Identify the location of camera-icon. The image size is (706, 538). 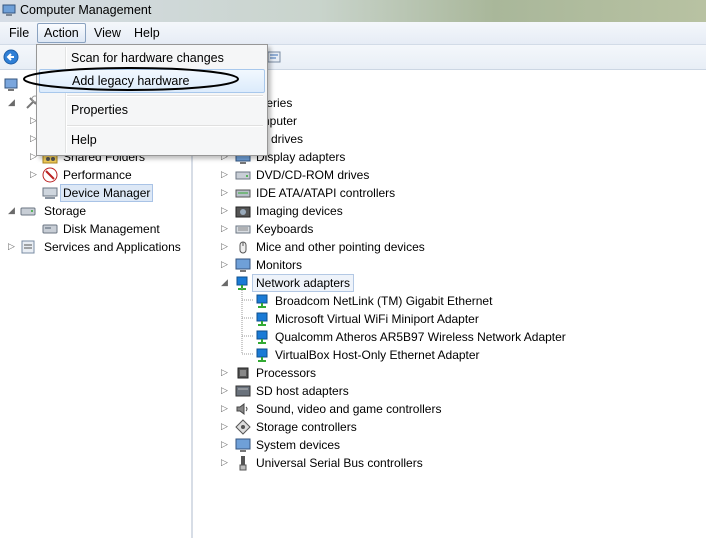
(243, 212).